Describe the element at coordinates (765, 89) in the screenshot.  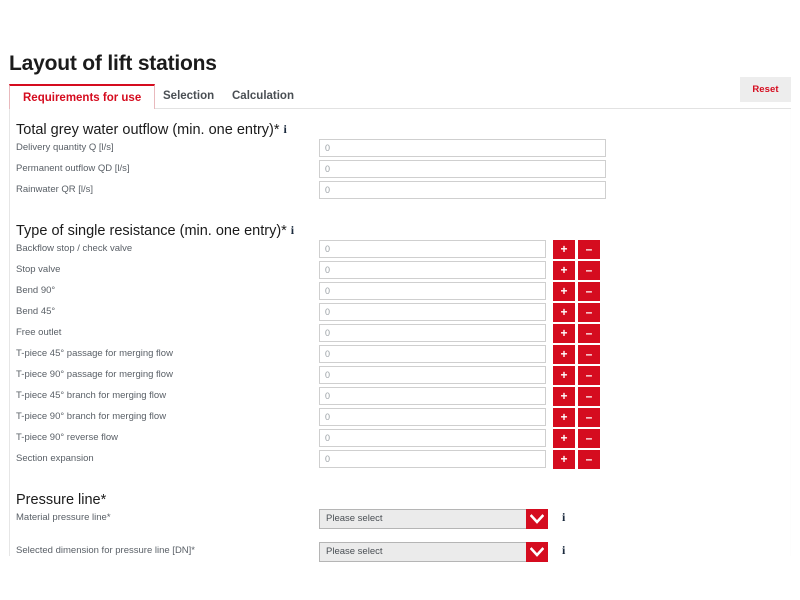
I see `reset-button: Reset` at that location.